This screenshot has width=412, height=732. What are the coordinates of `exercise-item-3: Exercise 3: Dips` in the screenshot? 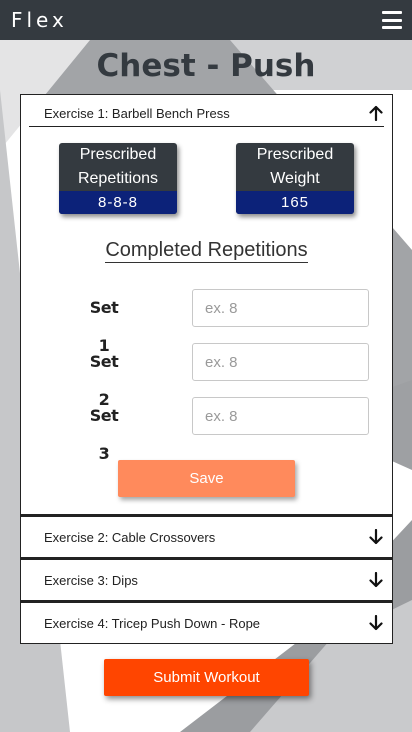 It's located at (206, 579).